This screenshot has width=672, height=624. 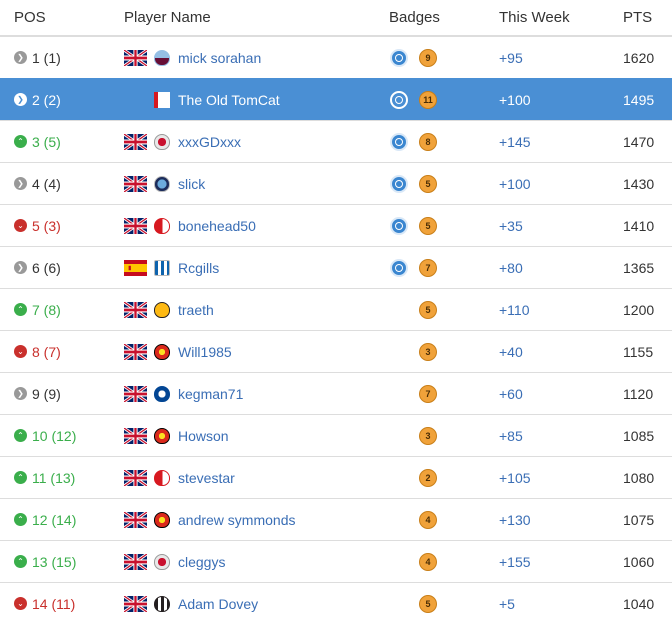 I want to click on table-row: ❯6 (6)Rcgills7+801365, so click(x=336, y=268).